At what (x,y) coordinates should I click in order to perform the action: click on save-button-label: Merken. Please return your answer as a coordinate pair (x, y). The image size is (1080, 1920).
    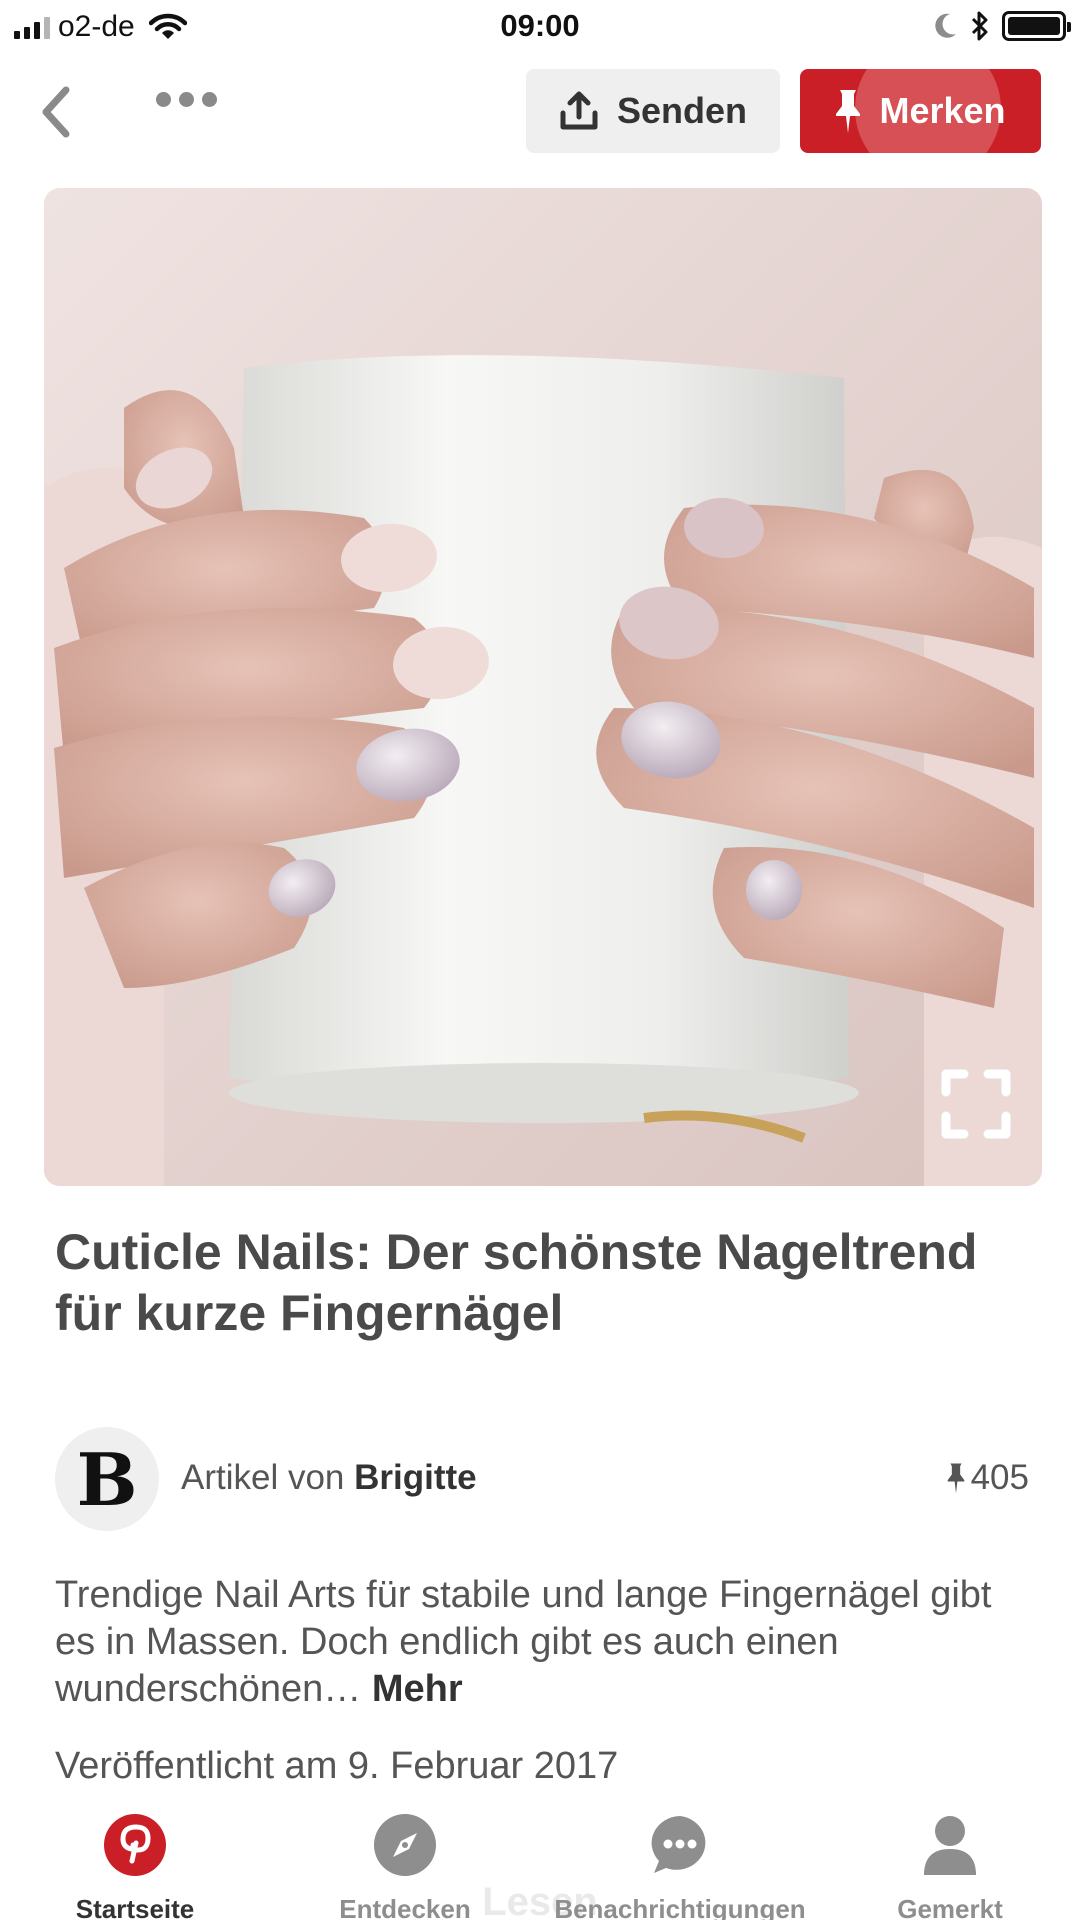
    Looking at the image, I should click on (942, 110).